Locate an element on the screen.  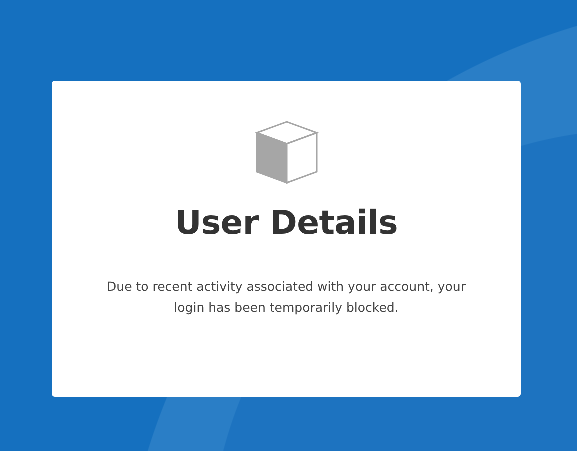
message-text: Due to recent activity associated with your account, your login has been temporarily blocked. is located at coordinates (286, 297).